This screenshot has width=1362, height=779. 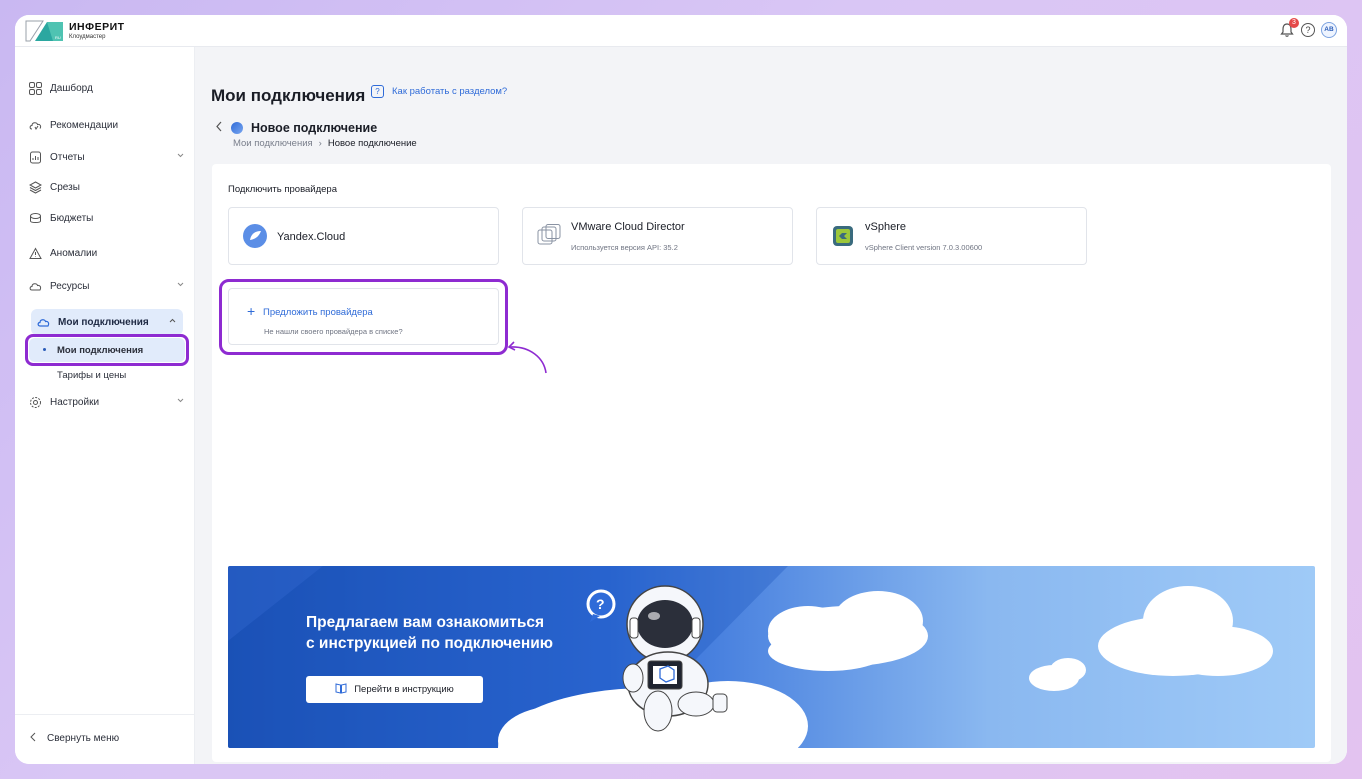 What do you see at coordinates (311, 237) in the screenshot?
I see `provider-name: Yandex.Cloud` at bounding box center [311, 237].